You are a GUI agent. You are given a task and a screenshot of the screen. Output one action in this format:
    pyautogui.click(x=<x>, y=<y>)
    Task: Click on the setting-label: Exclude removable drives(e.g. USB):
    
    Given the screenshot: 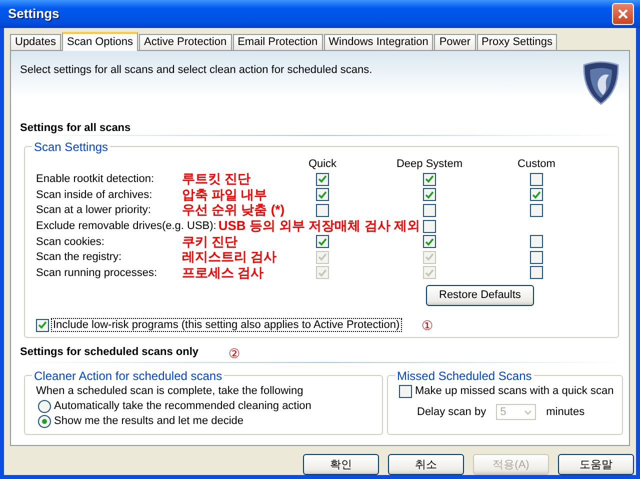 What is the action you would take?
    pyautogui.click(x=126, y=226)
    